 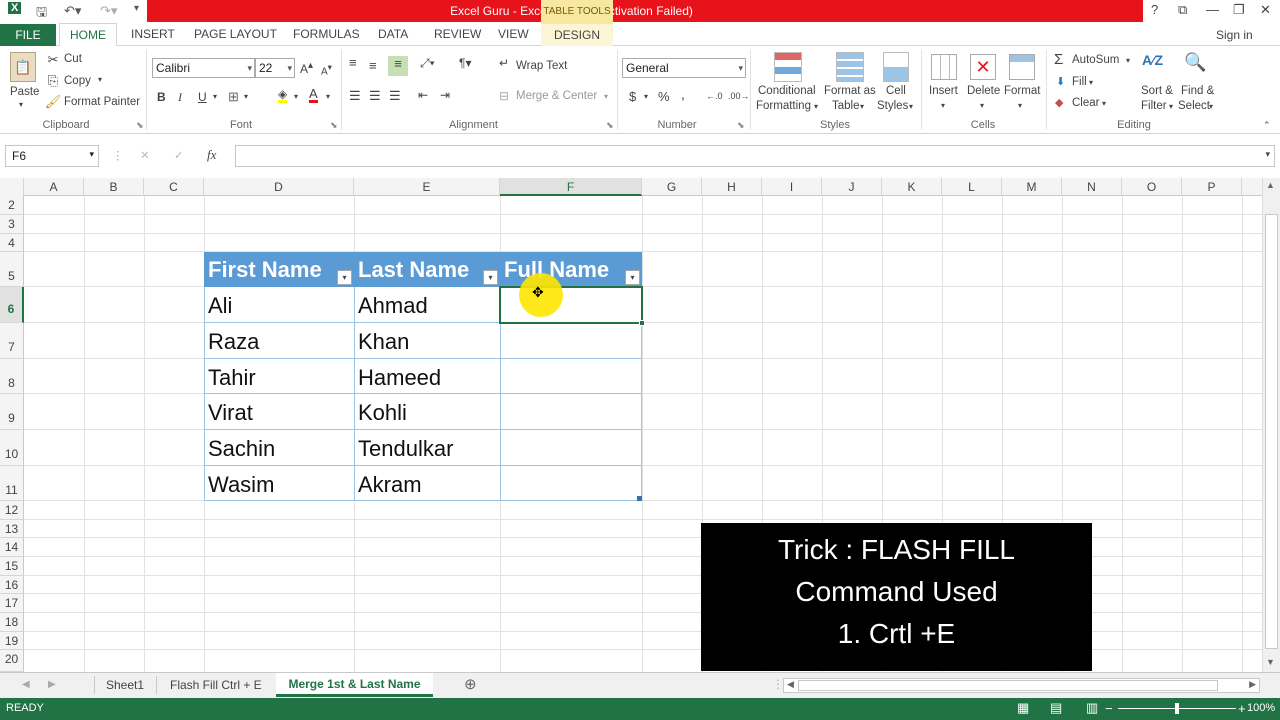 What do you see at coordinates (153, 34) in the screenshot?
I see `tab-insert: INSERT` at bounding box center [153, 34].